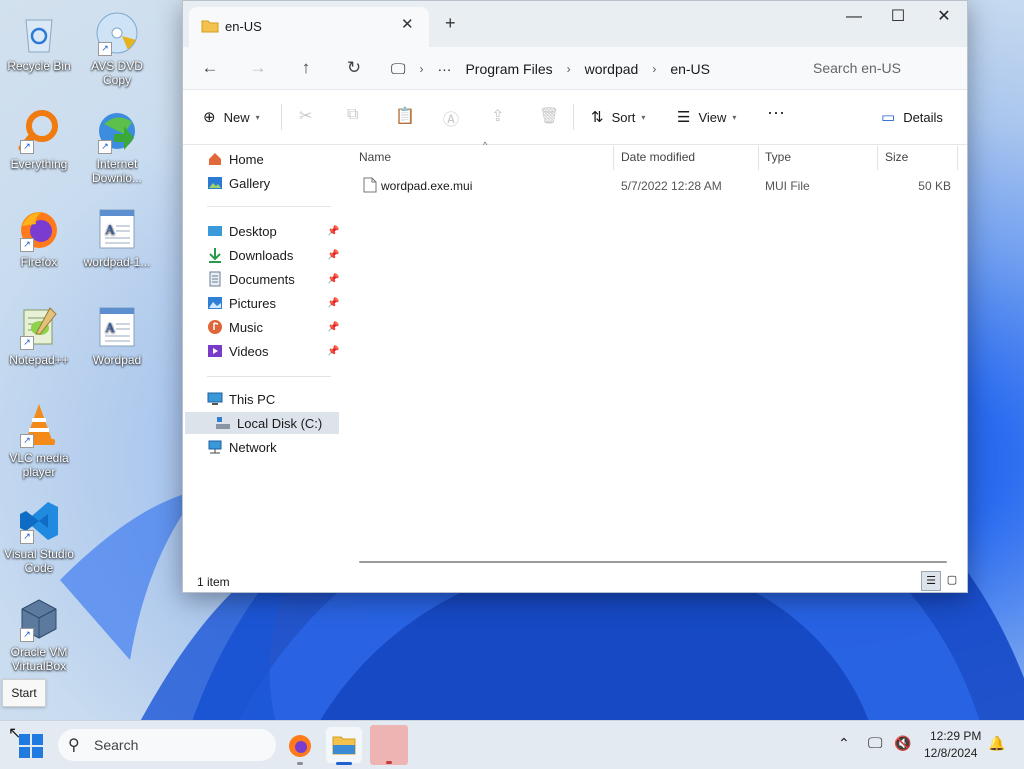  I want to click on desktop-icon-avs-dvd-copy: ↗ AVS DVD Copy, so click(117, 48).